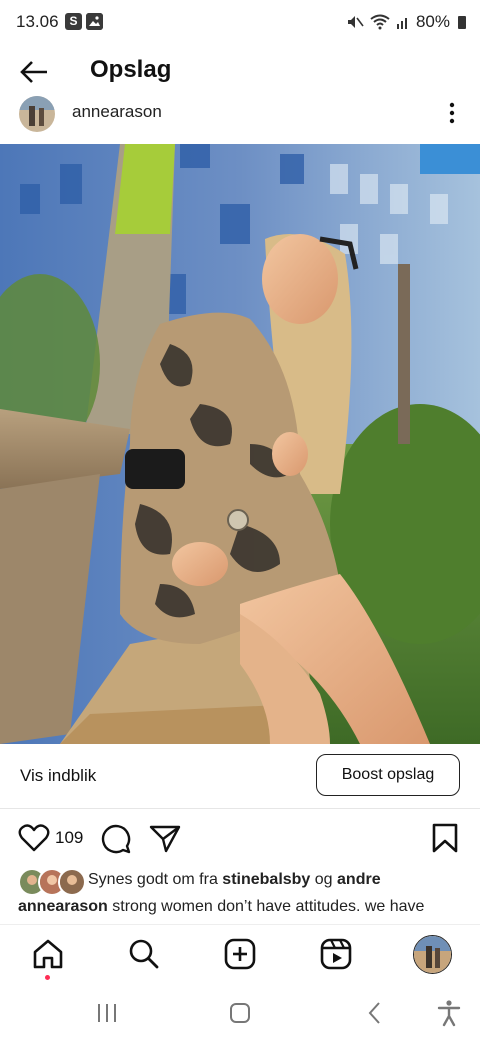 This screenshot has width=480, height=1041. I want to click on likes-text: Synes godt om fra stinebalsby og andre, so click(234, 879).